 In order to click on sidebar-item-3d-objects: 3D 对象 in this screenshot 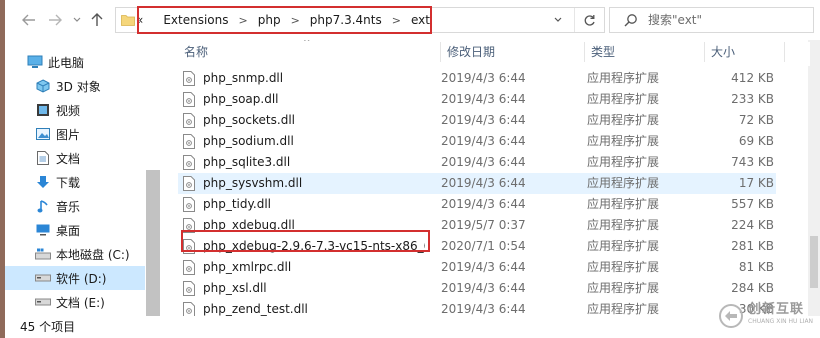, I will do `click(75, 86)`.